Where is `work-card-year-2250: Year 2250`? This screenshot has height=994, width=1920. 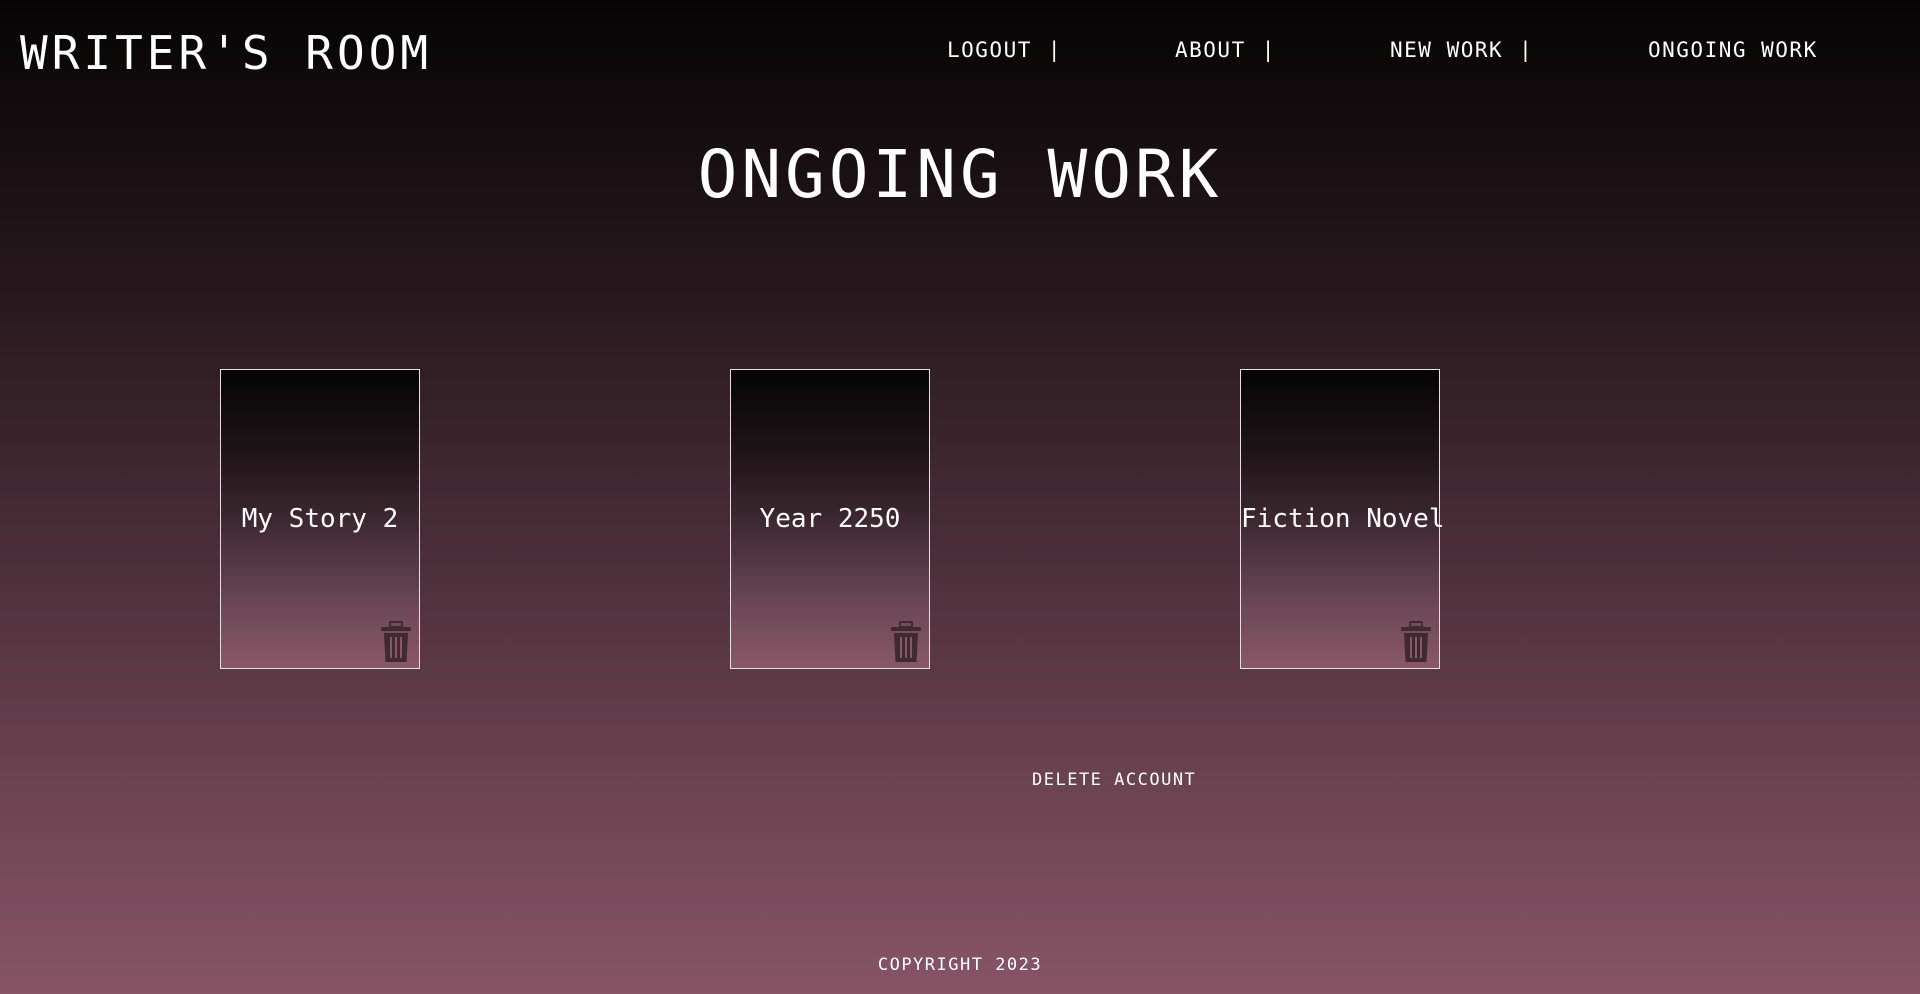 work-card-year-2250: Year 2250 is located at coordinates (830, 519).